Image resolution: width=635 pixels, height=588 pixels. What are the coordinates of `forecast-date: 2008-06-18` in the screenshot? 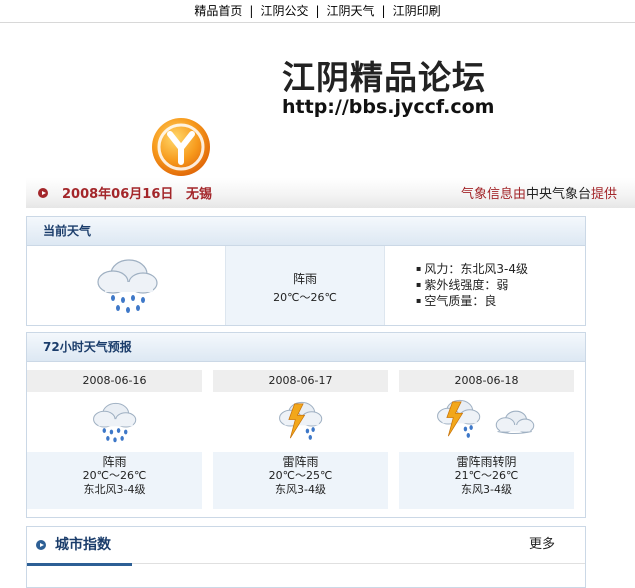 It's located at (486, 381).